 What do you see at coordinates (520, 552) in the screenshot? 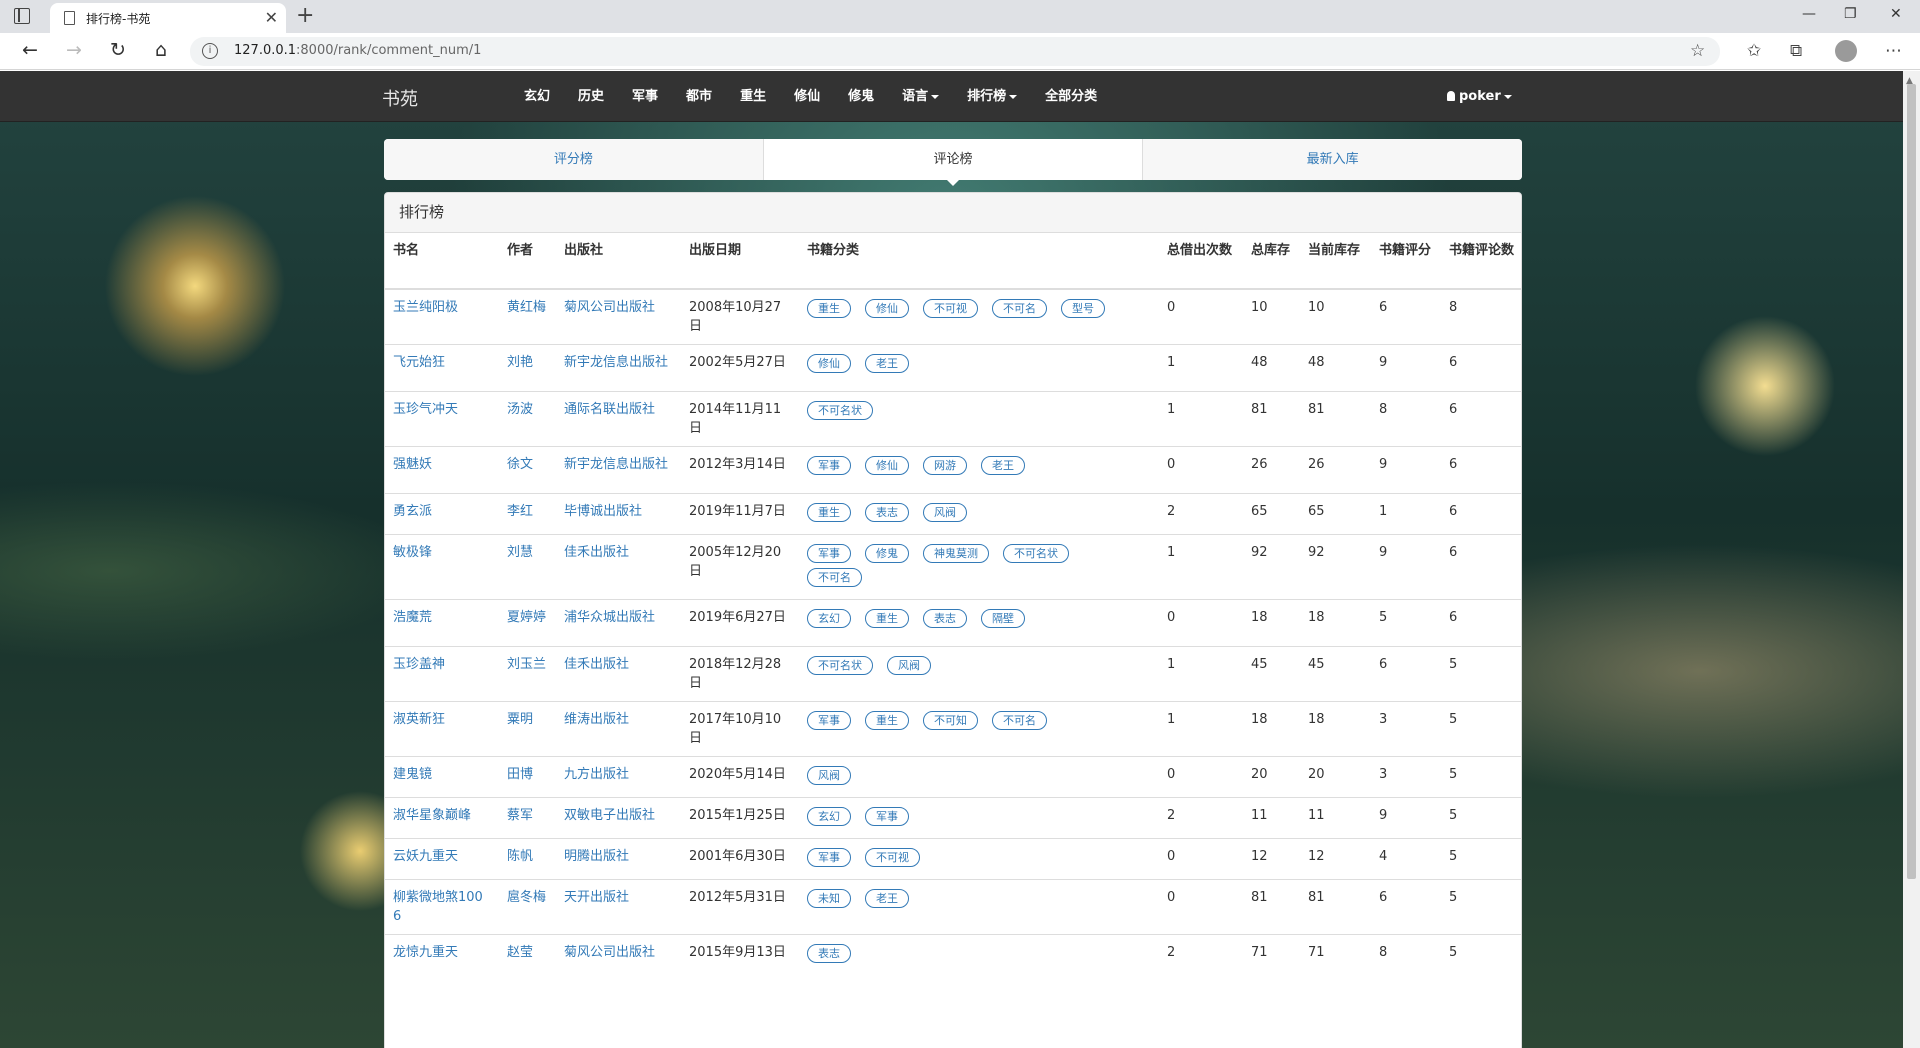
I see `author-link: 刘慧` at bounding box center [520, 552].